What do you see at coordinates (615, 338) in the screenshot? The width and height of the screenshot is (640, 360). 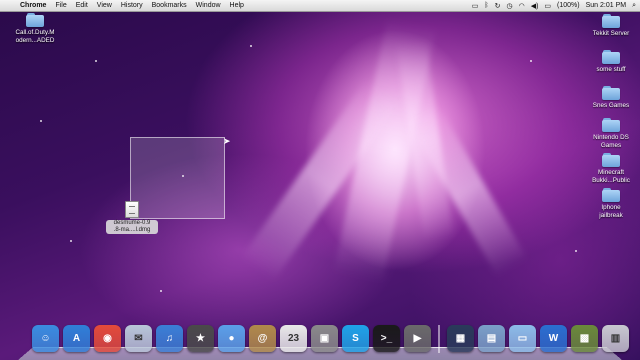 I see `trash-icon: ▥` at bounding box center [615, 338].